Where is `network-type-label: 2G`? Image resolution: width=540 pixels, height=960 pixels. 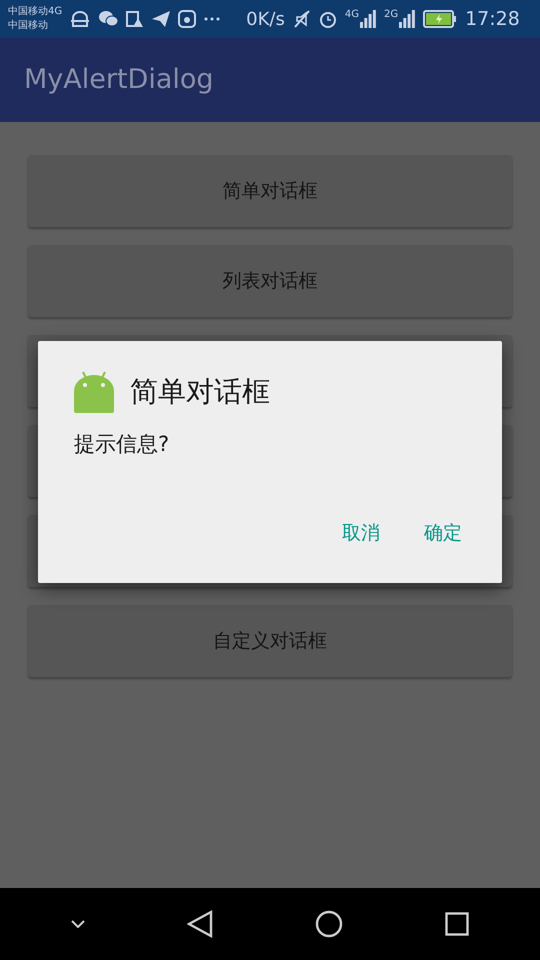 network-type-label: 2G is located at coordinates (391, 15).